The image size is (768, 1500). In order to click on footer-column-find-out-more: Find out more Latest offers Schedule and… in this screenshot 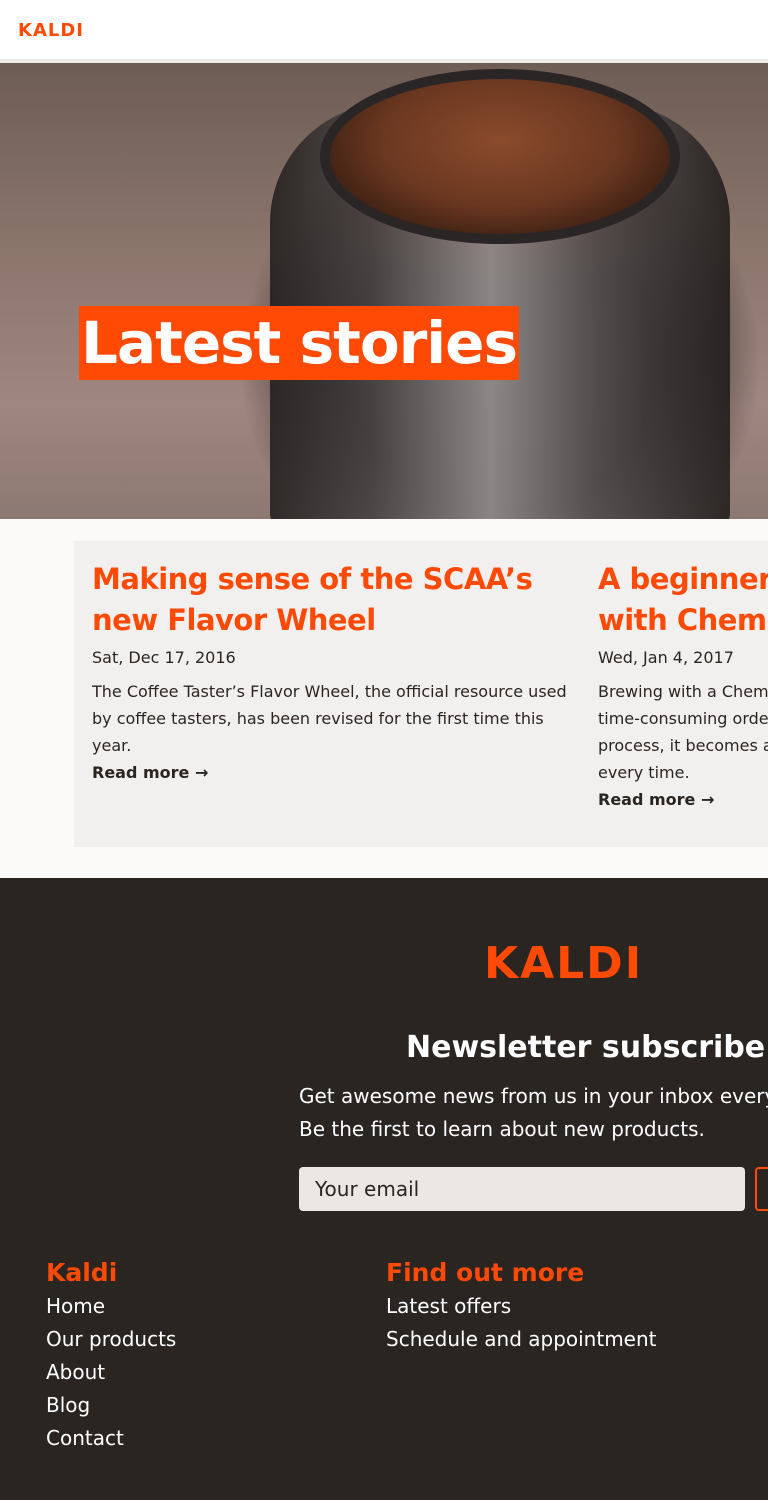, I will do `click(521, 1306)`.